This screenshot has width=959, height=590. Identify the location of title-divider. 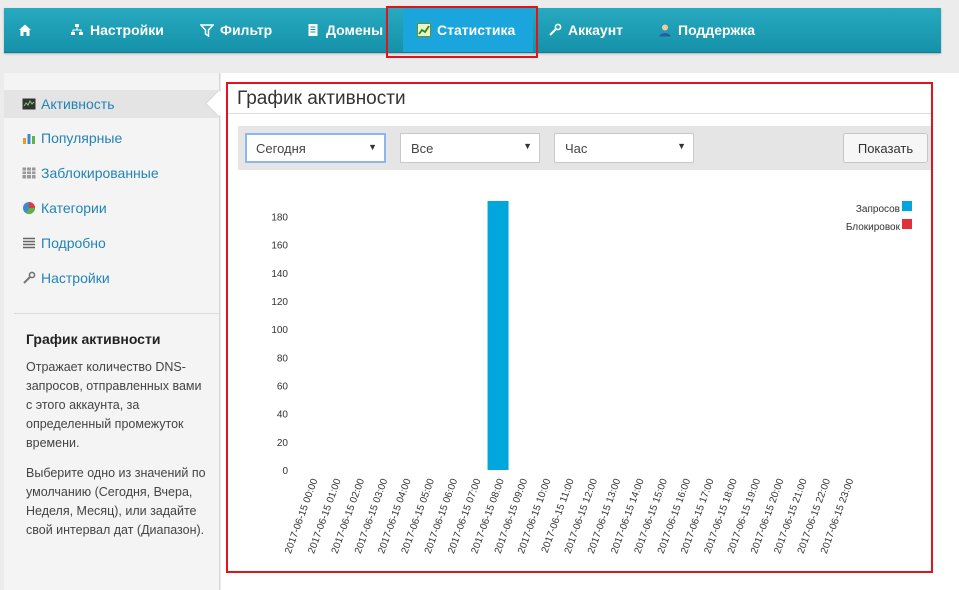
(579, 113).